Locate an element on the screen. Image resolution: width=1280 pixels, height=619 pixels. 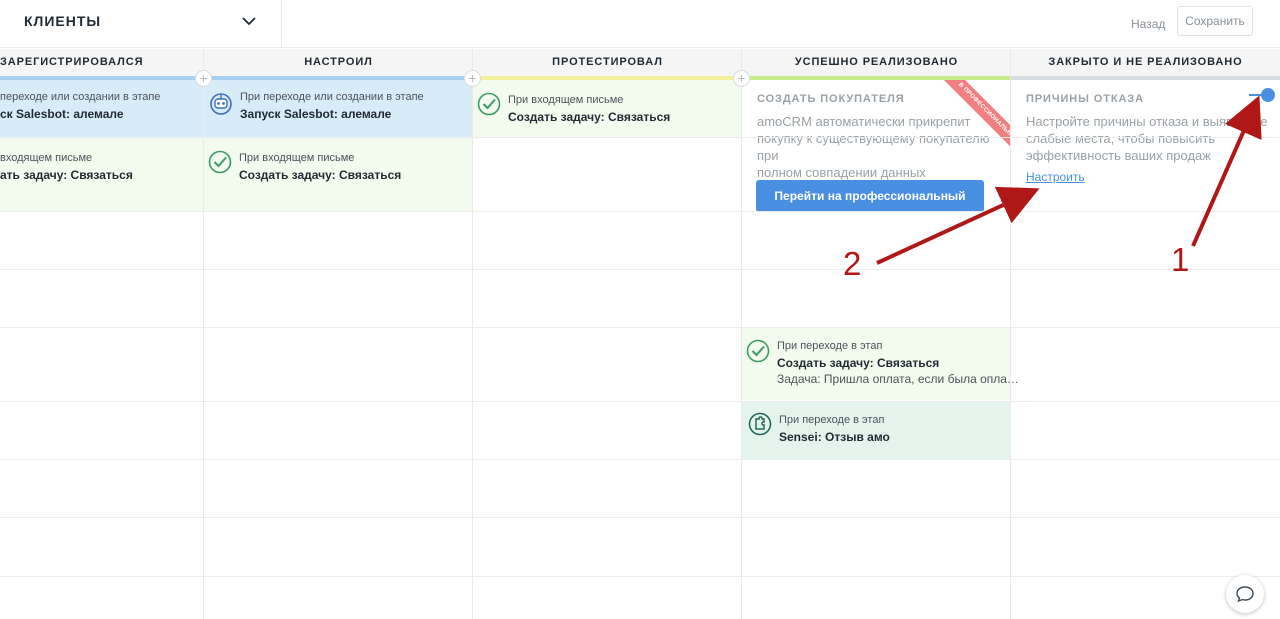
description-line: слабые места, чтобы повысить is located at coordinates (1121, 138).